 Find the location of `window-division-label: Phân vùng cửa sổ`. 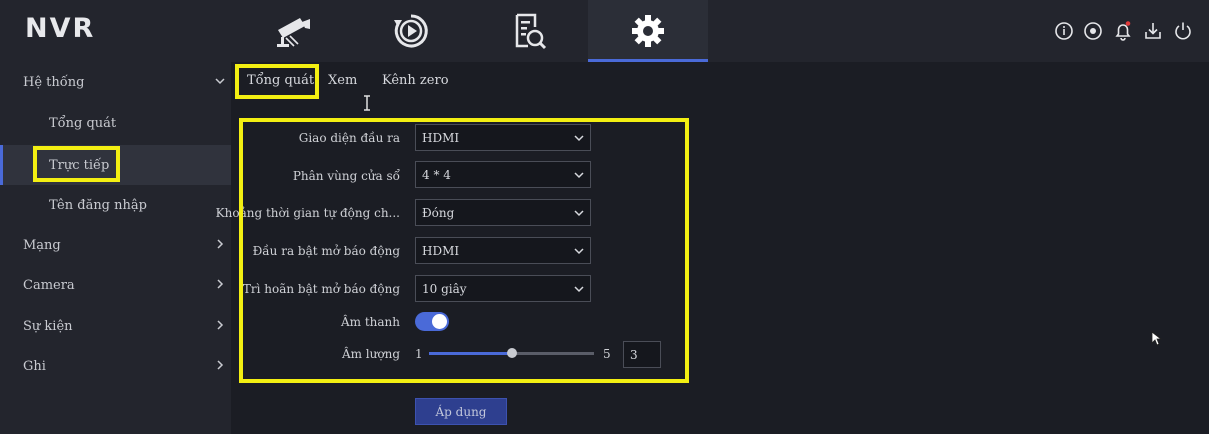

window-division-label: Phân vùng cửa sổ is located at coordinates (346, 176).